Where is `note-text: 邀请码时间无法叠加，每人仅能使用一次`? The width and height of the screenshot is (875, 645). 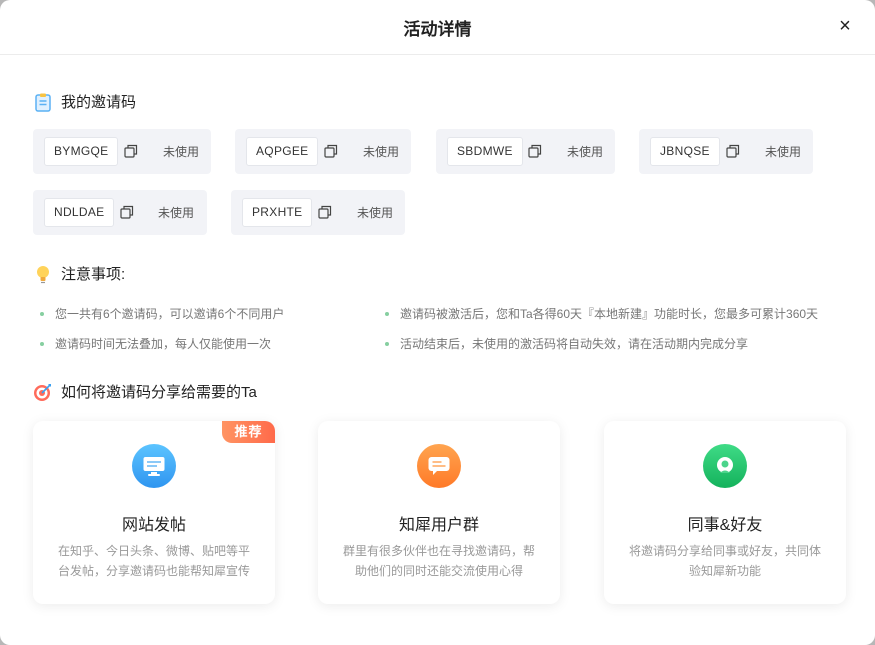 note-text: 邀请码时间无法叠加，每人仅能使用一次 is located at coordinates (163, 344).